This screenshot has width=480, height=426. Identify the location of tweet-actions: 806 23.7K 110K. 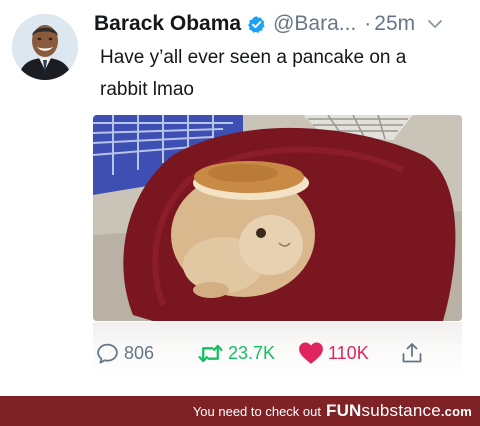
(265, 353).